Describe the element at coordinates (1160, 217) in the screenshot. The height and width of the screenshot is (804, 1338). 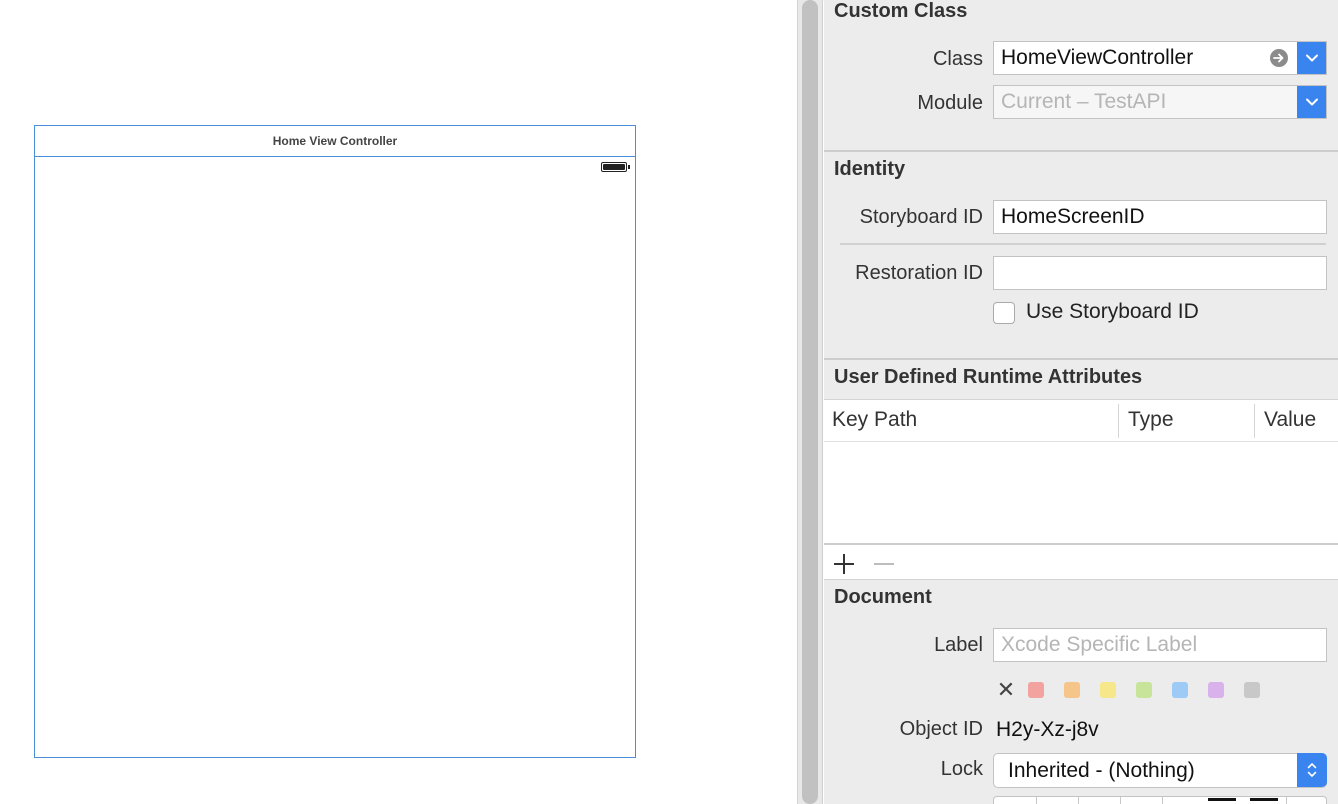
I see `storyboard-id-field: HomeScreenID` at that location.